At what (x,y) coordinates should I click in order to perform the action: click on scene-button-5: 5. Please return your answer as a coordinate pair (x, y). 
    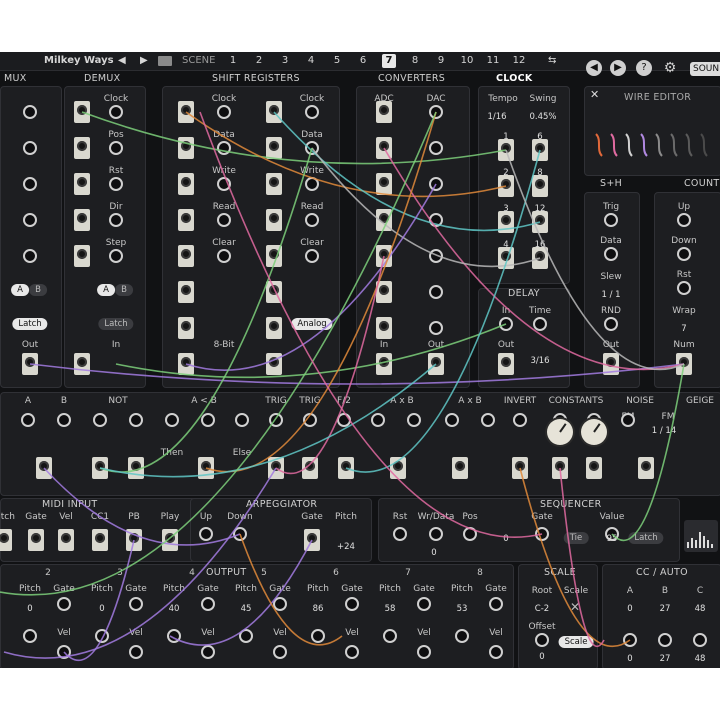
    Looking at the image, I should click on (337, 61).